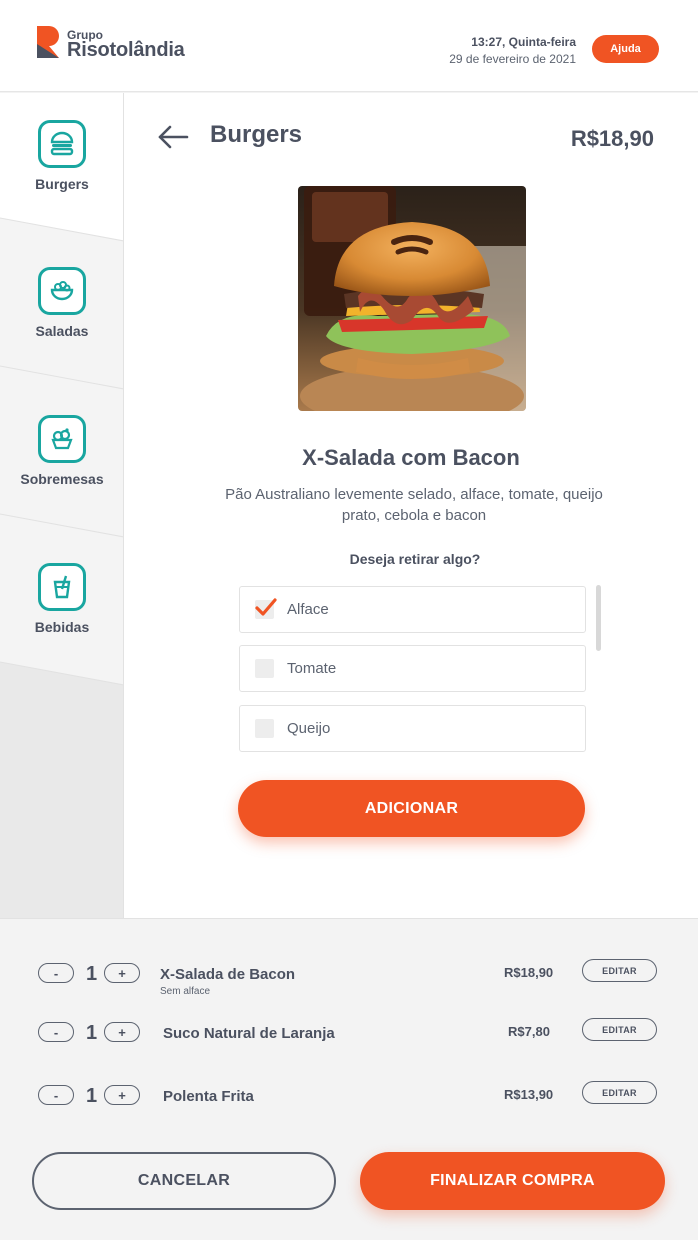 Image resolution: width=698 pixels, height=1240 pixels. I want to click on sidebar-item-sobremesas: Sobremesas, so click(61, 451).